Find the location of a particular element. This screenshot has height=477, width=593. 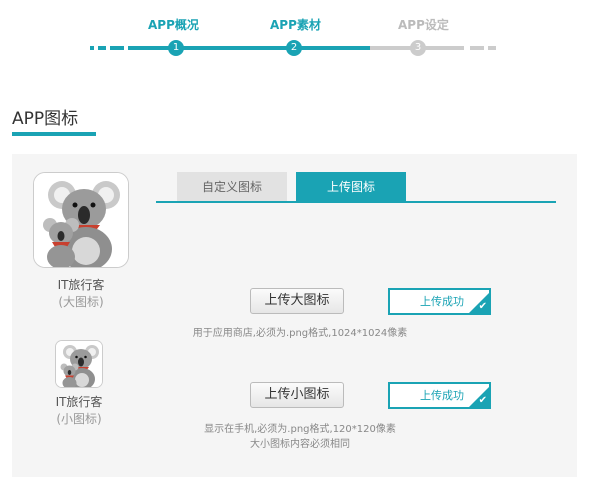

tab-custom-icon: 自定义图标 is located at coordinates (232, 187).